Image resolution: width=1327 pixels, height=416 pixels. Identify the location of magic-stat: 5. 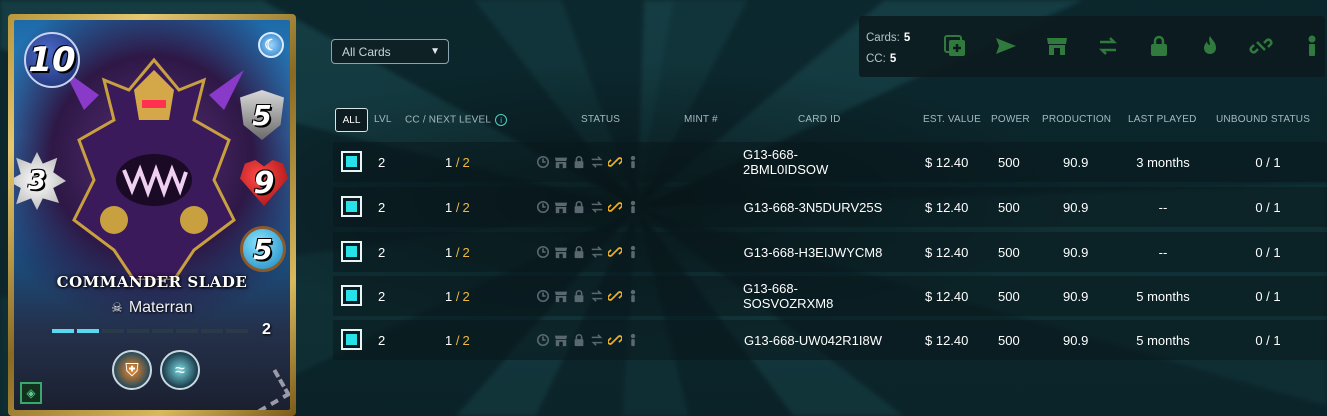
(263, 249).